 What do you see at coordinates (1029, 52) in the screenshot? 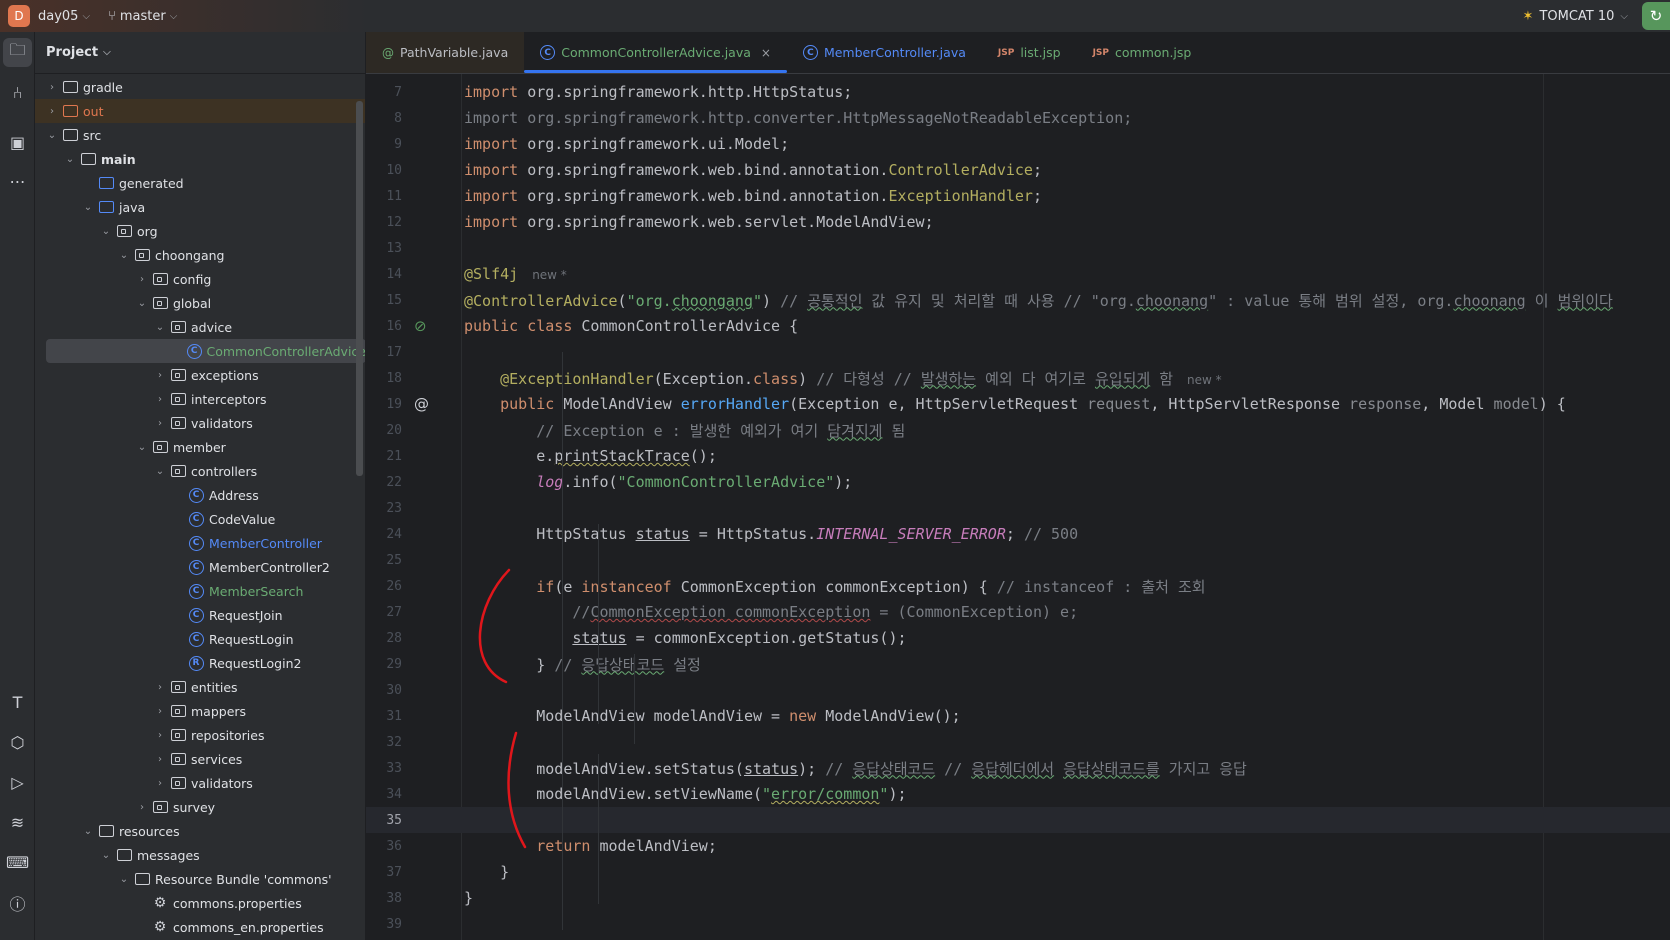
I see `editor-tab: JSP list.jsp` at bounding box center [1029, 52].